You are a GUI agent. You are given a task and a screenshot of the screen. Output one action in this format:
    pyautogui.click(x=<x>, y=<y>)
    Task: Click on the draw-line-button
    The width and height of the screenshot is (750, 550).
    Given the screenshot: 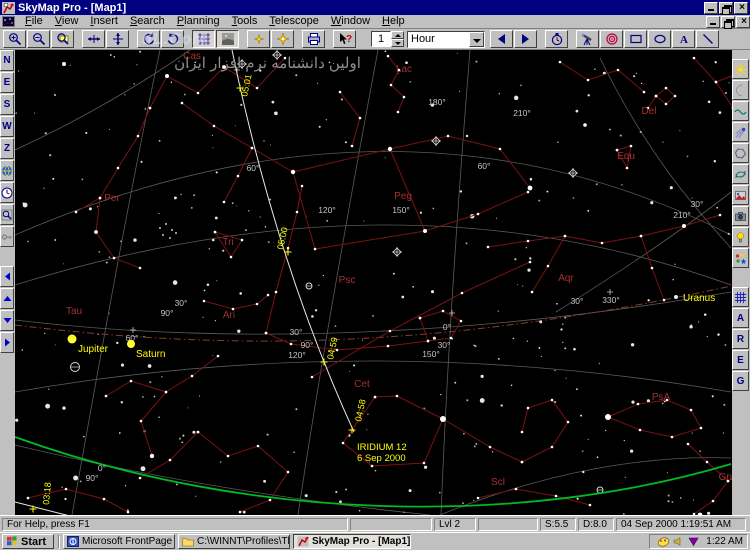 What is the action you would take?
    pyautogui.click(x=707, y=39)
    